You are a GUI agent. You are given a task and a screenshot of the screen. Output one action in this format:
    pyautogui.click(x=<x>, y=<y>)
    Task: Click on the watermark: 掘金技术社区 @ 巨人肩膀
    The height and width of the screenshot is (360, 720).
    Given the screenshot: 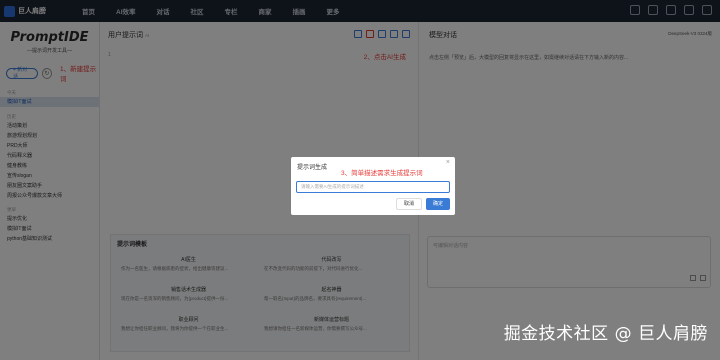 What is the action you would take?
    pyautogui.click(x=605, y=334)
    